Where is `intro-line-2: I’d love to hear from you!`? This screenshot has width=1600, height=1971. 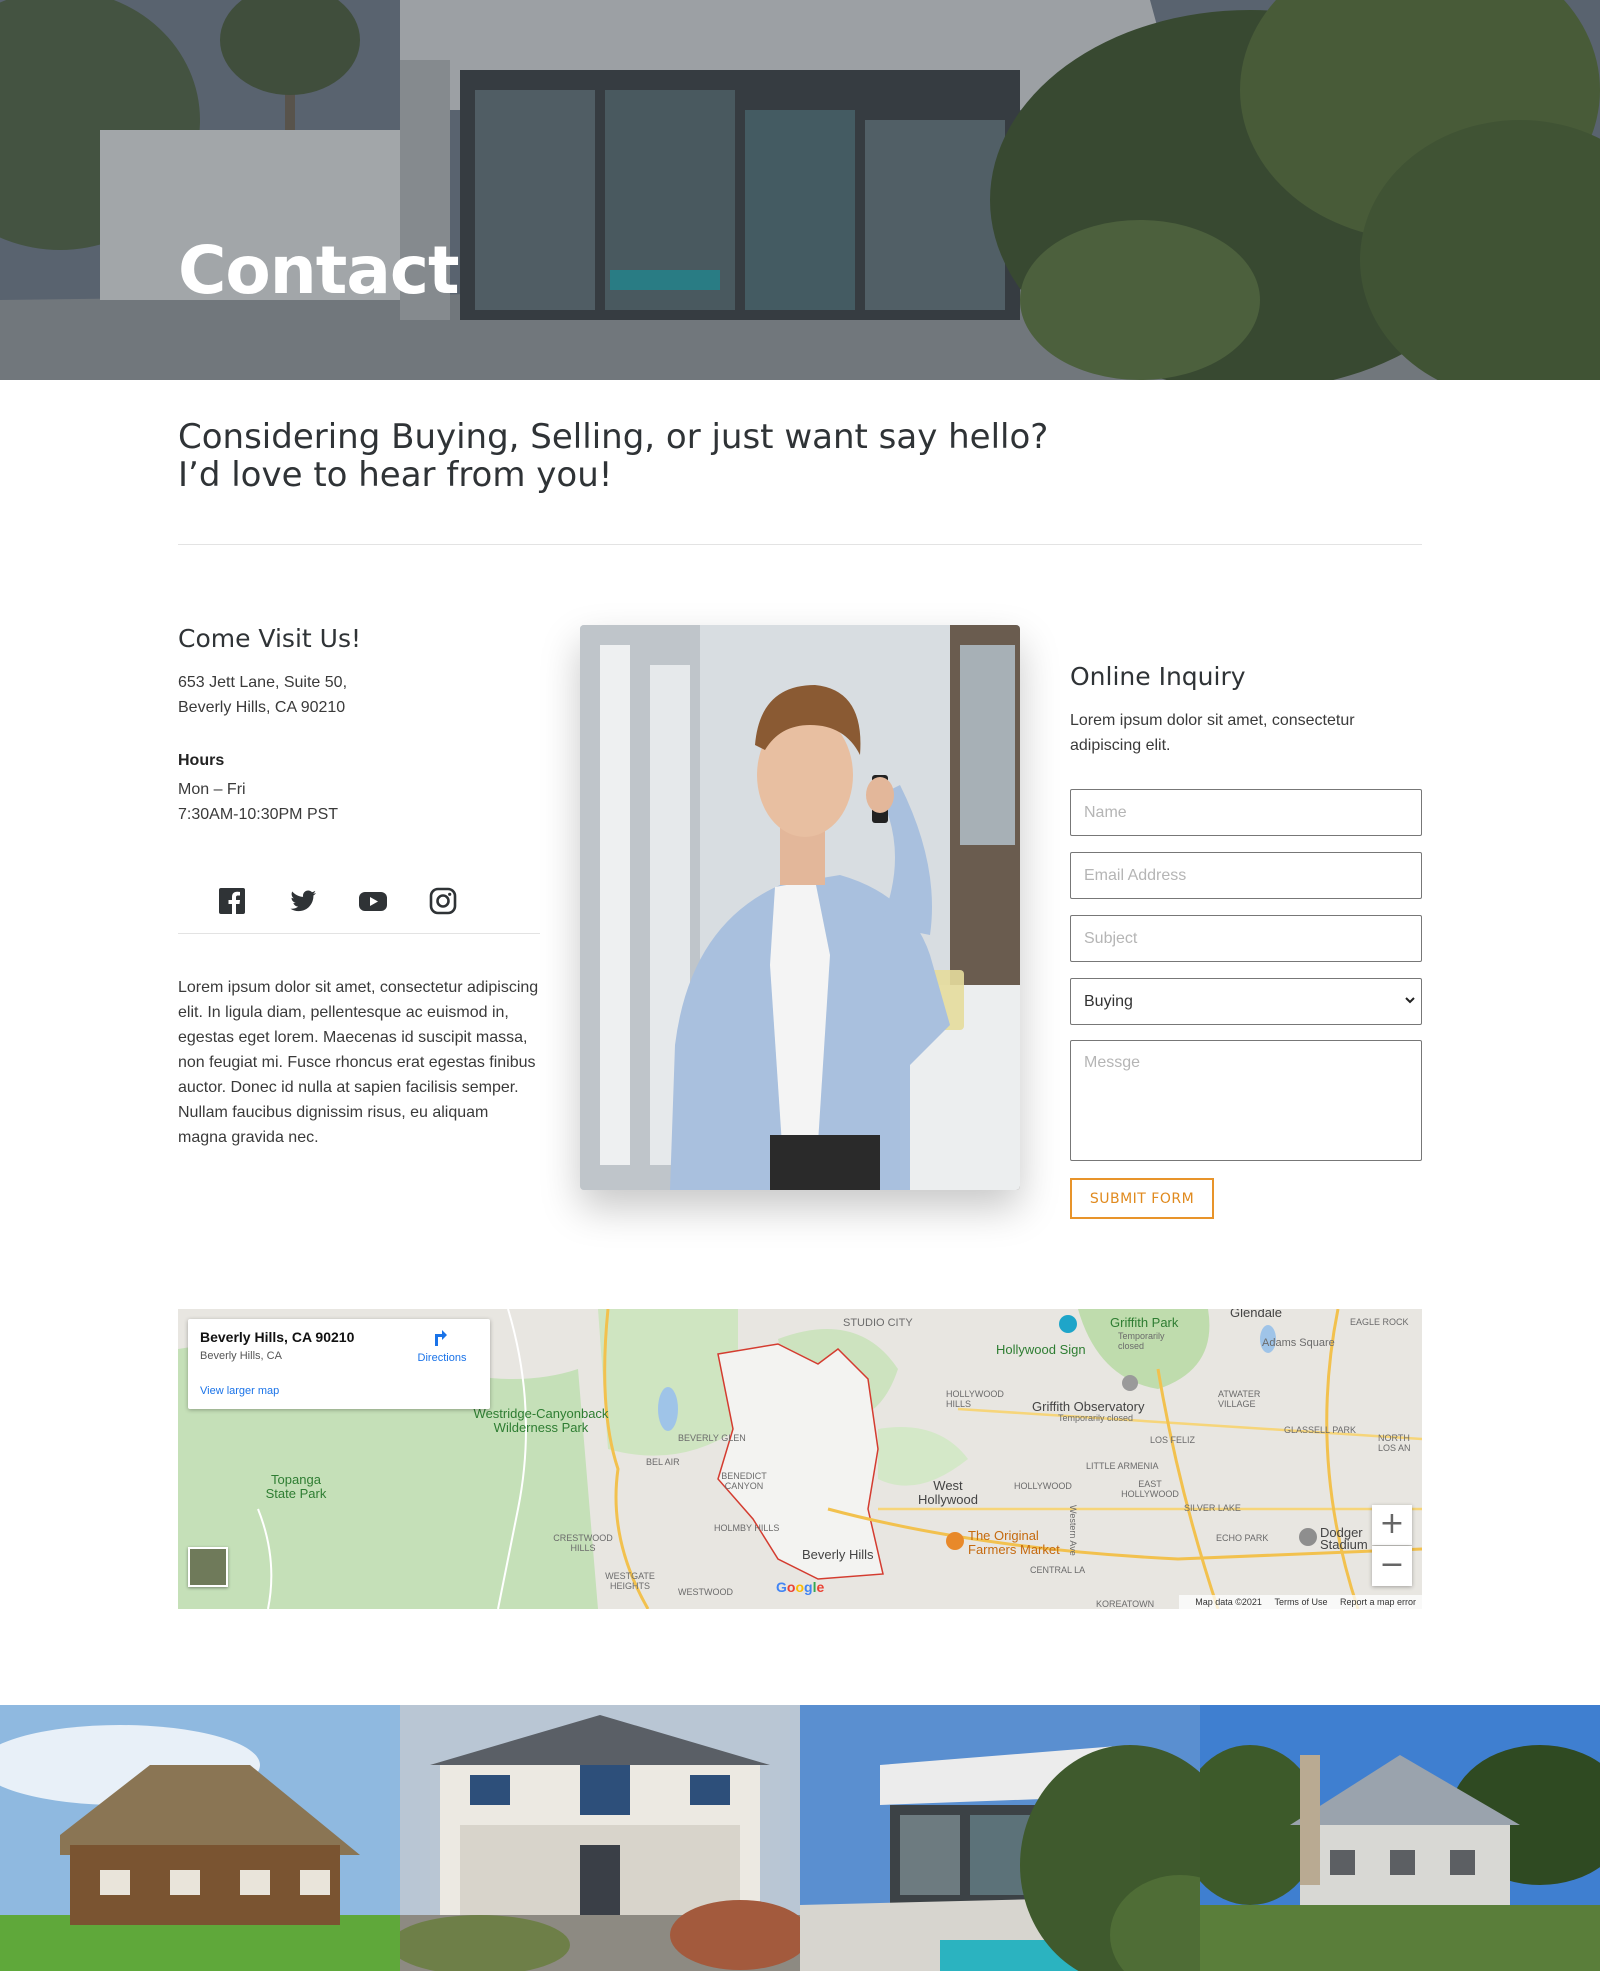
intro-line-2: I’d love to hear from you! is located at coordinates (395, 475).